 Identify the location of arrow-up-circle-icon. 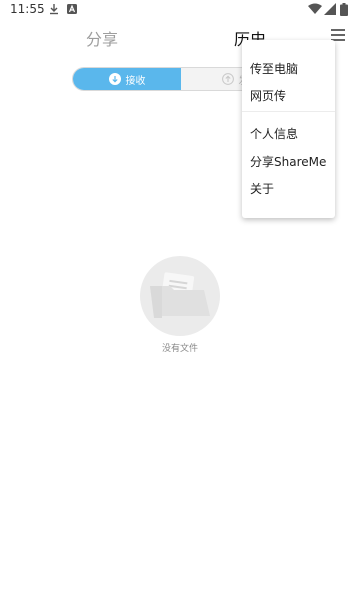
(227, 79).